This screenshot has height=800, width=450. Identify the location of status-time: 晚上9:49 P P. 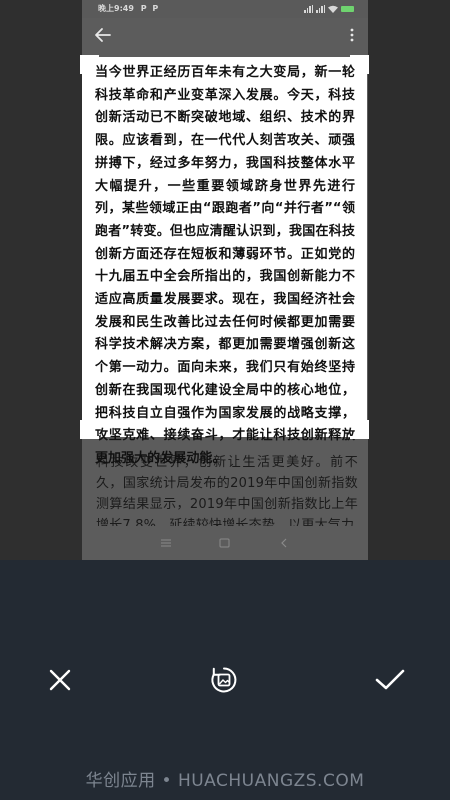
(128, 9).